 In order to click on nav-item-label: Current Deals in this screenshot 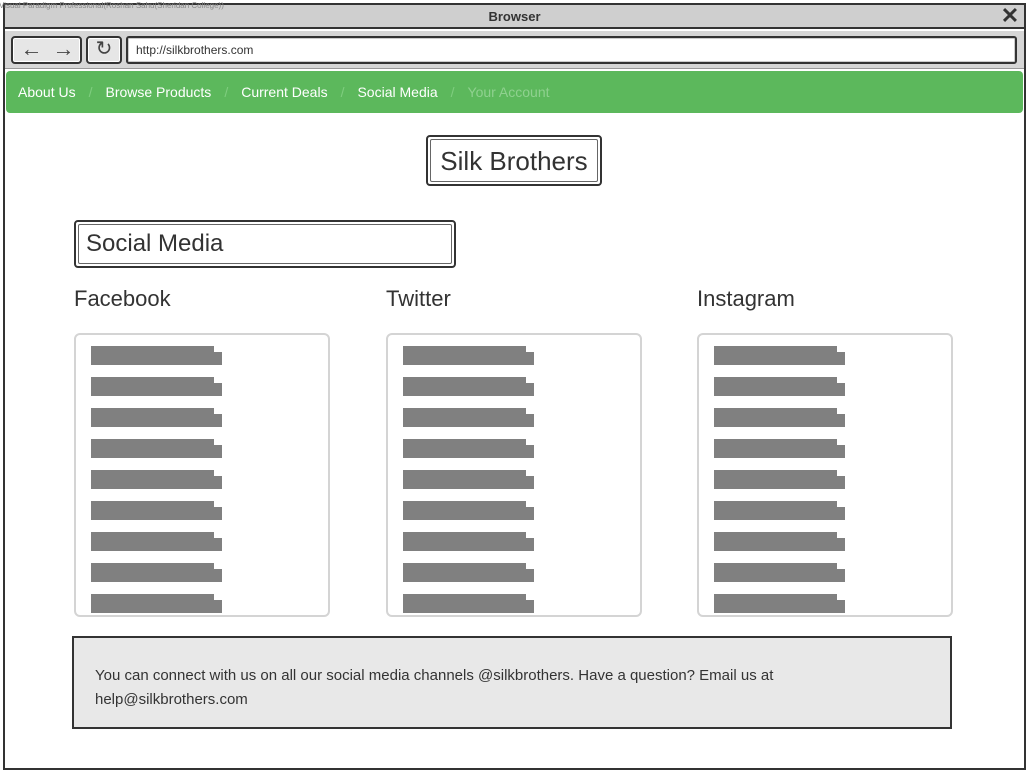, I will do `click(284, 92)`.